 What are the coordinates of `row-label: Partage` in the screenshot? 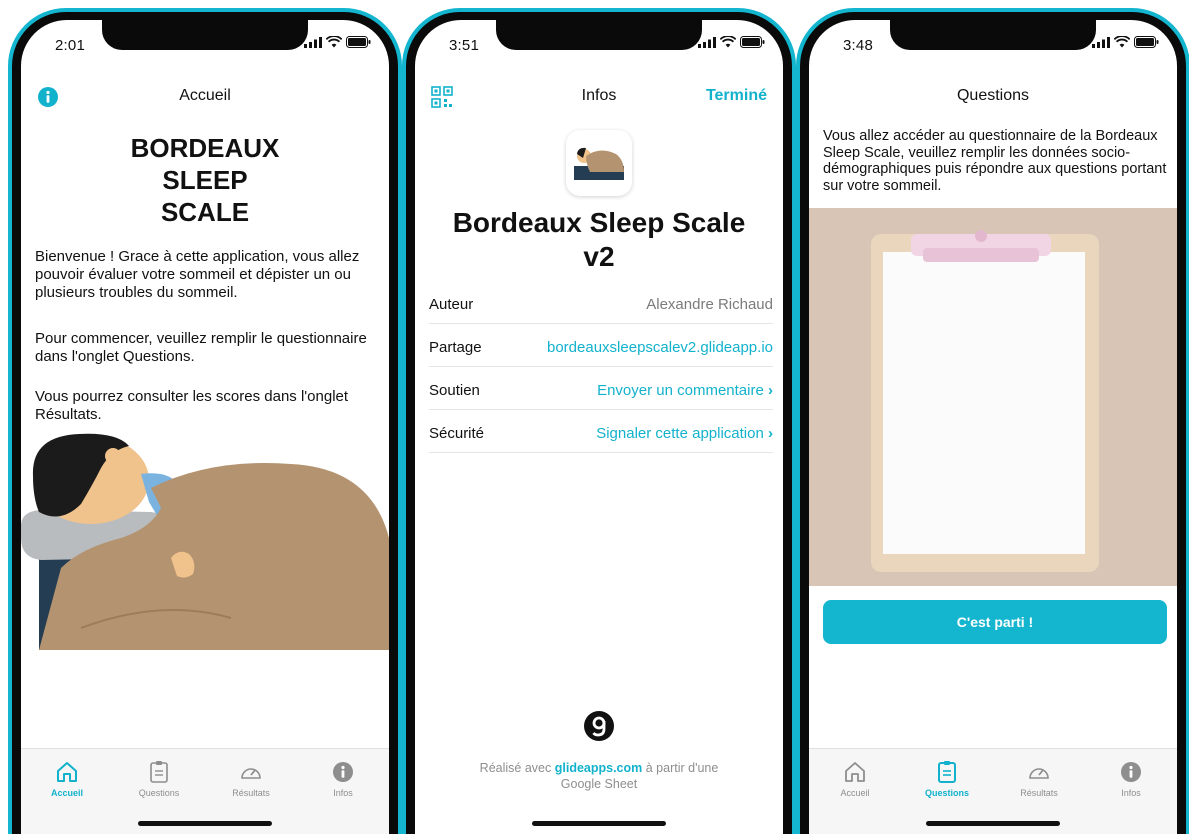 It's located at (455, 347).